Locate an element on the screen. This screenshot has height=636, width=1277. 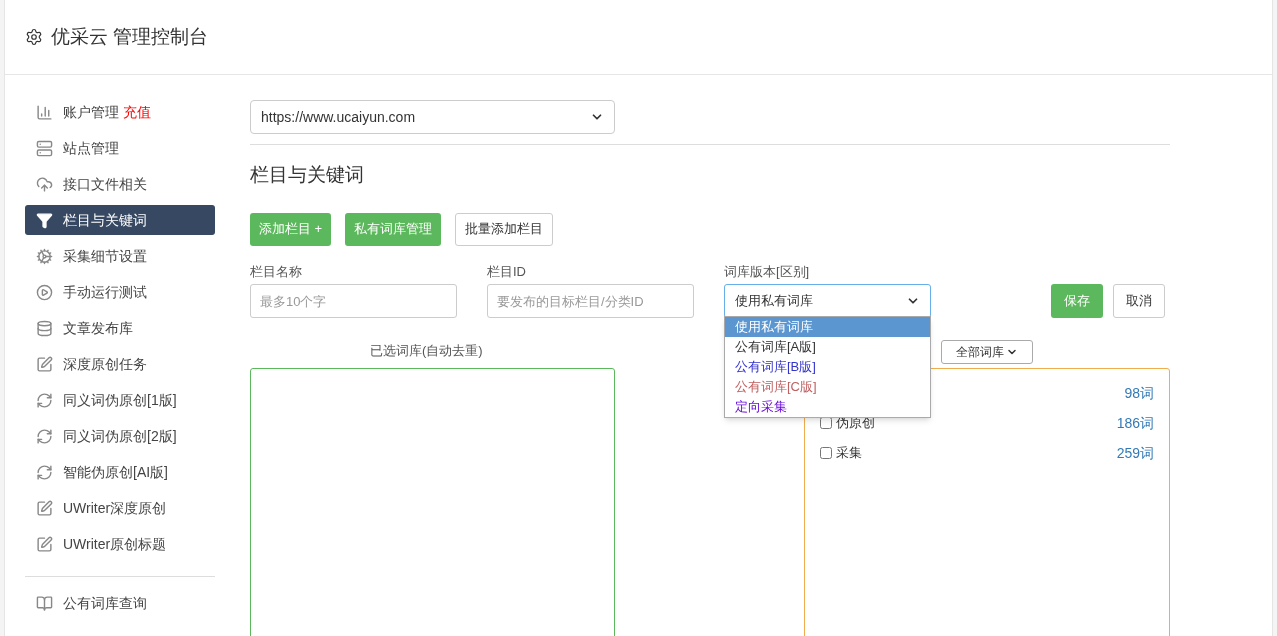
library-filter-select: 全部词库 is located at coordinates (987, 352).